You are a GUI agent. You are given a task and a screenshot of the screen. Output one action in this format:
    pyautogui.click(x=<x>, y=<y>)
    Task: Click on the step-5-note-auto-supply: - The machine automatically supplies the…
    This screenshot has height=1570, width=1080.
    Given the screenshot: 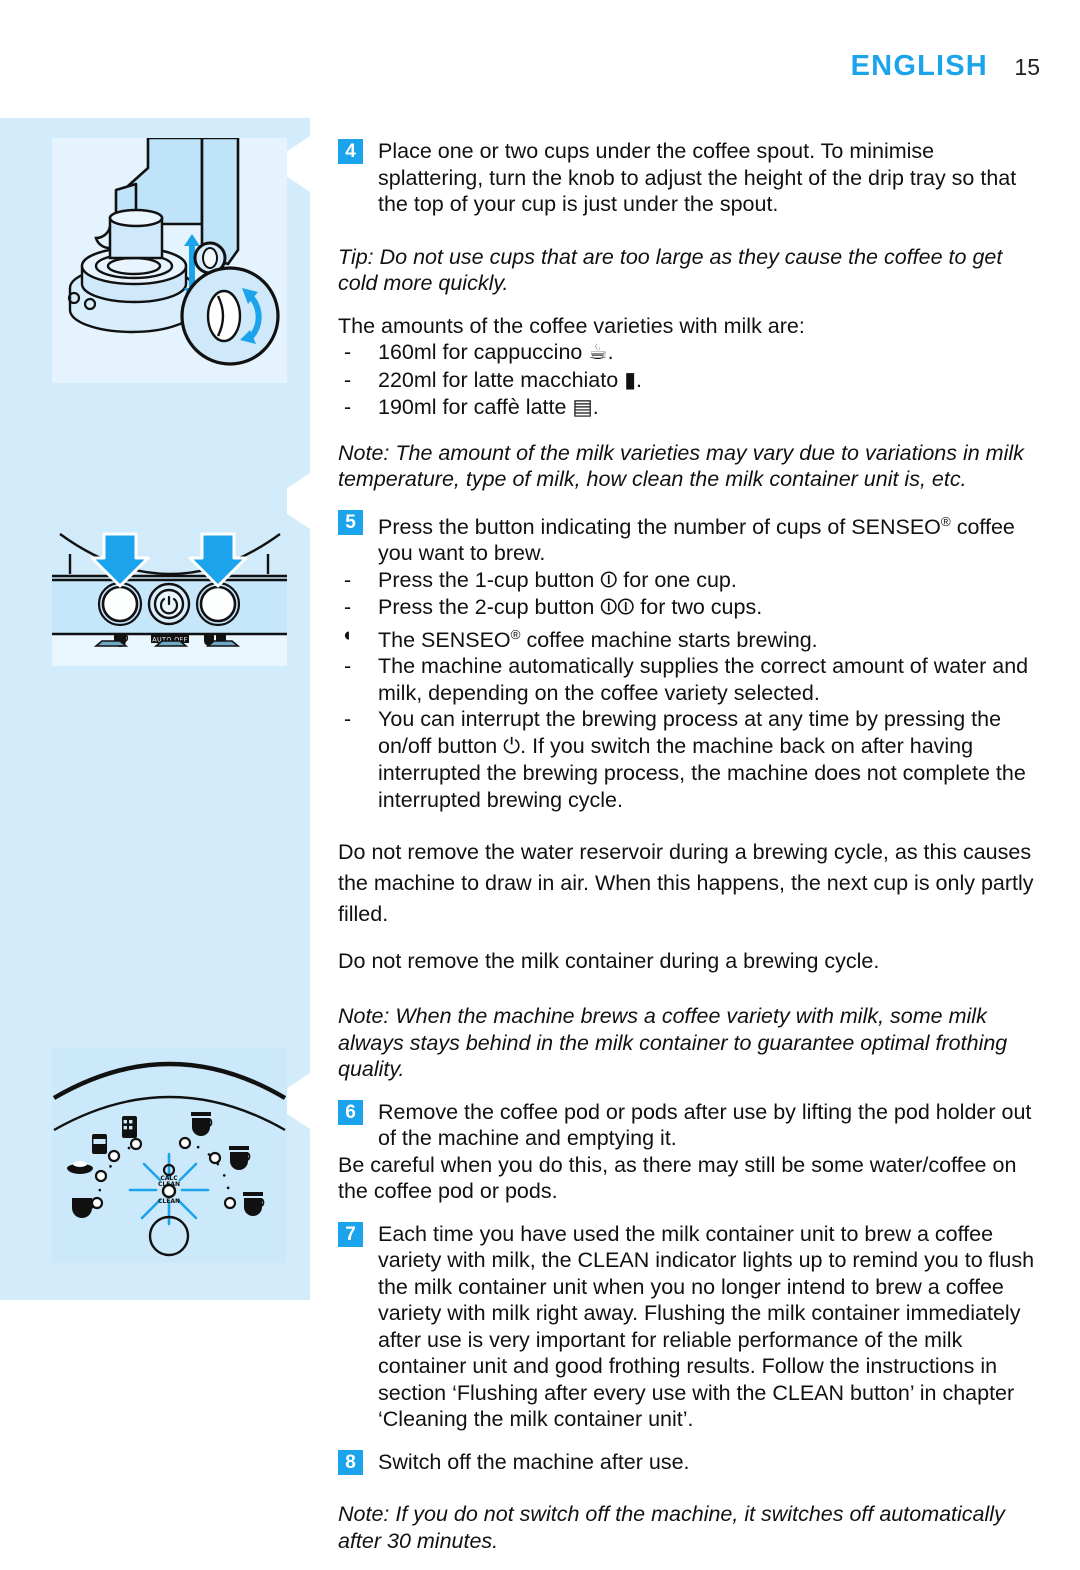 What is the action you would take?
    pyautogui.click(x=691, y=679)
    